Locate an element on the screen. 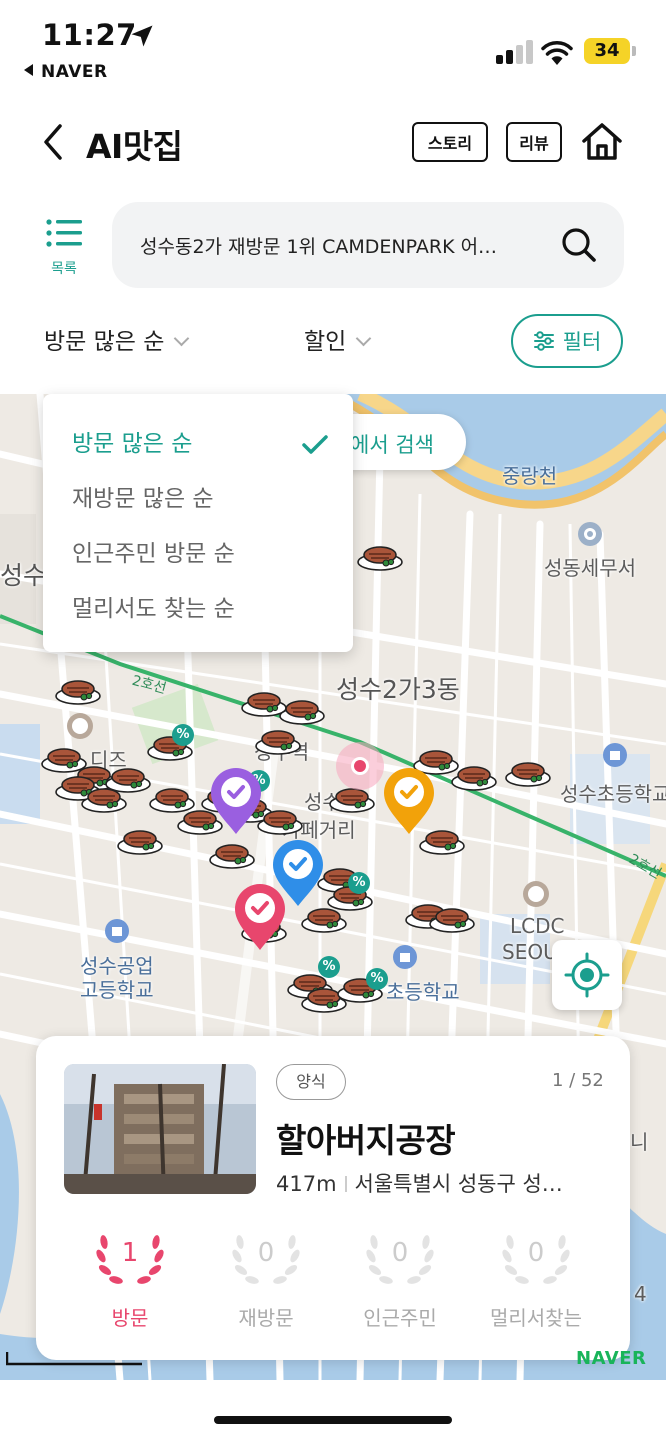 This screenshot has height=1440, width=666. visited-pin-orange is located at coordinates (409, 801).